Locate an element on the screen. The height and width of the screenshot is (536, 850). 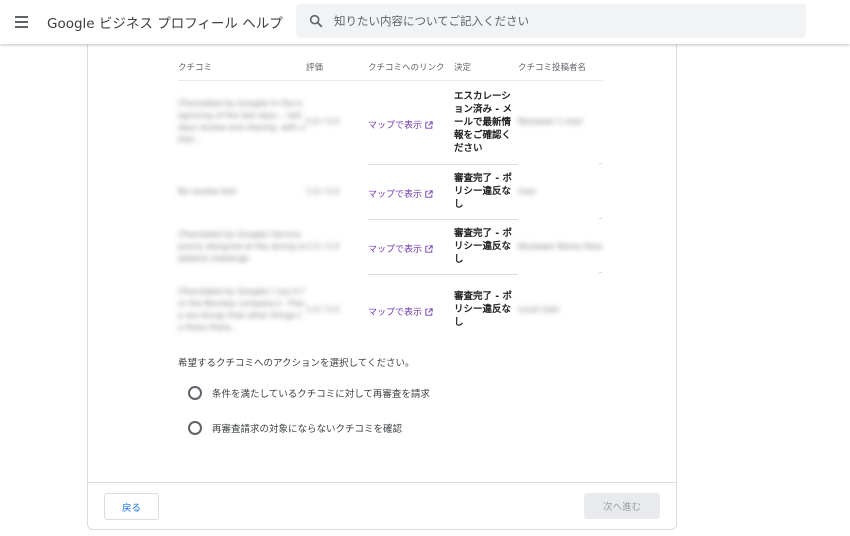
column-header-decision: 決定 is located at coordinates (463, 67).